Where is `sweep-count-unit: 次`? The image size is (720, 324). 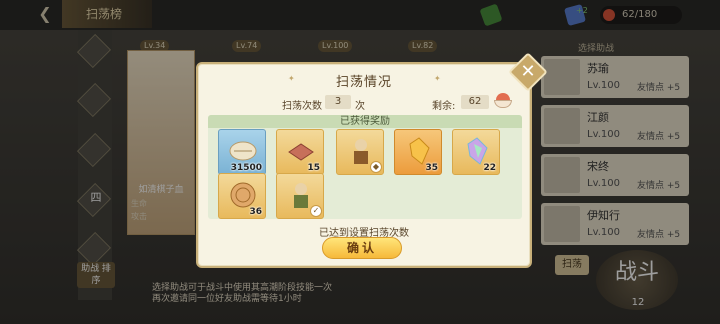 sweep-count-unit: 次 is located at coordinates (360, 106).